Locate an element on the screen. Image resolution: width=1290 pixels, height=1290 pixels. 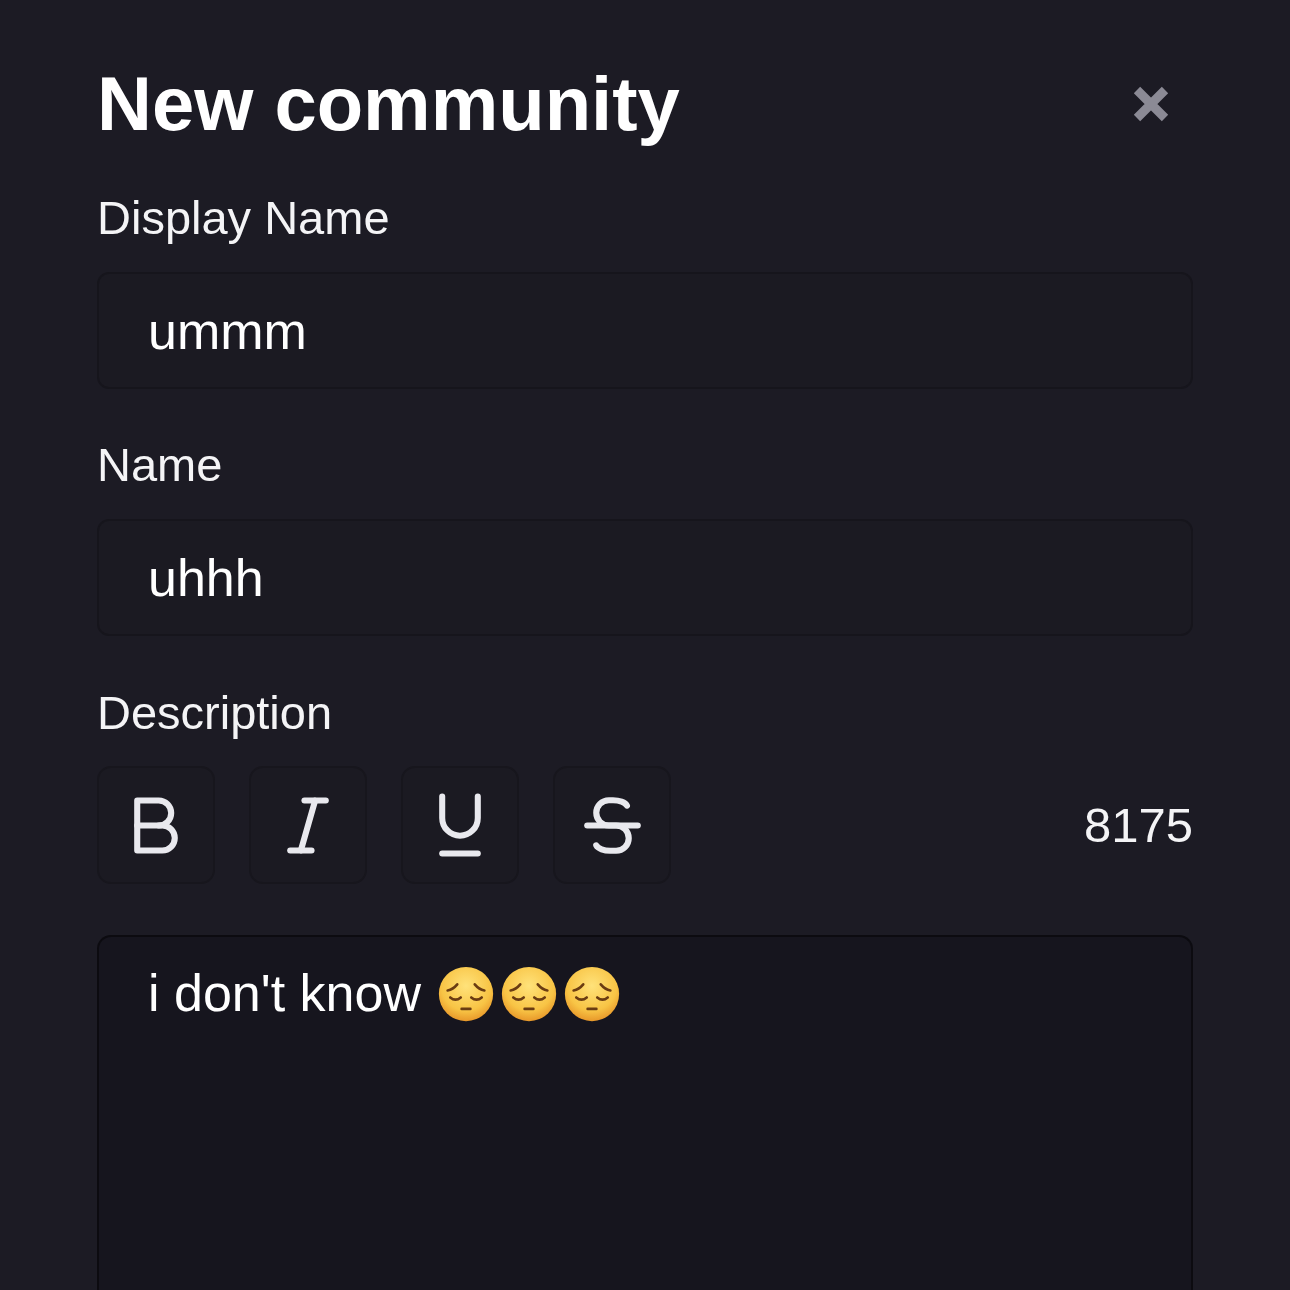
italic-icon is located at coordinates (308, 825).